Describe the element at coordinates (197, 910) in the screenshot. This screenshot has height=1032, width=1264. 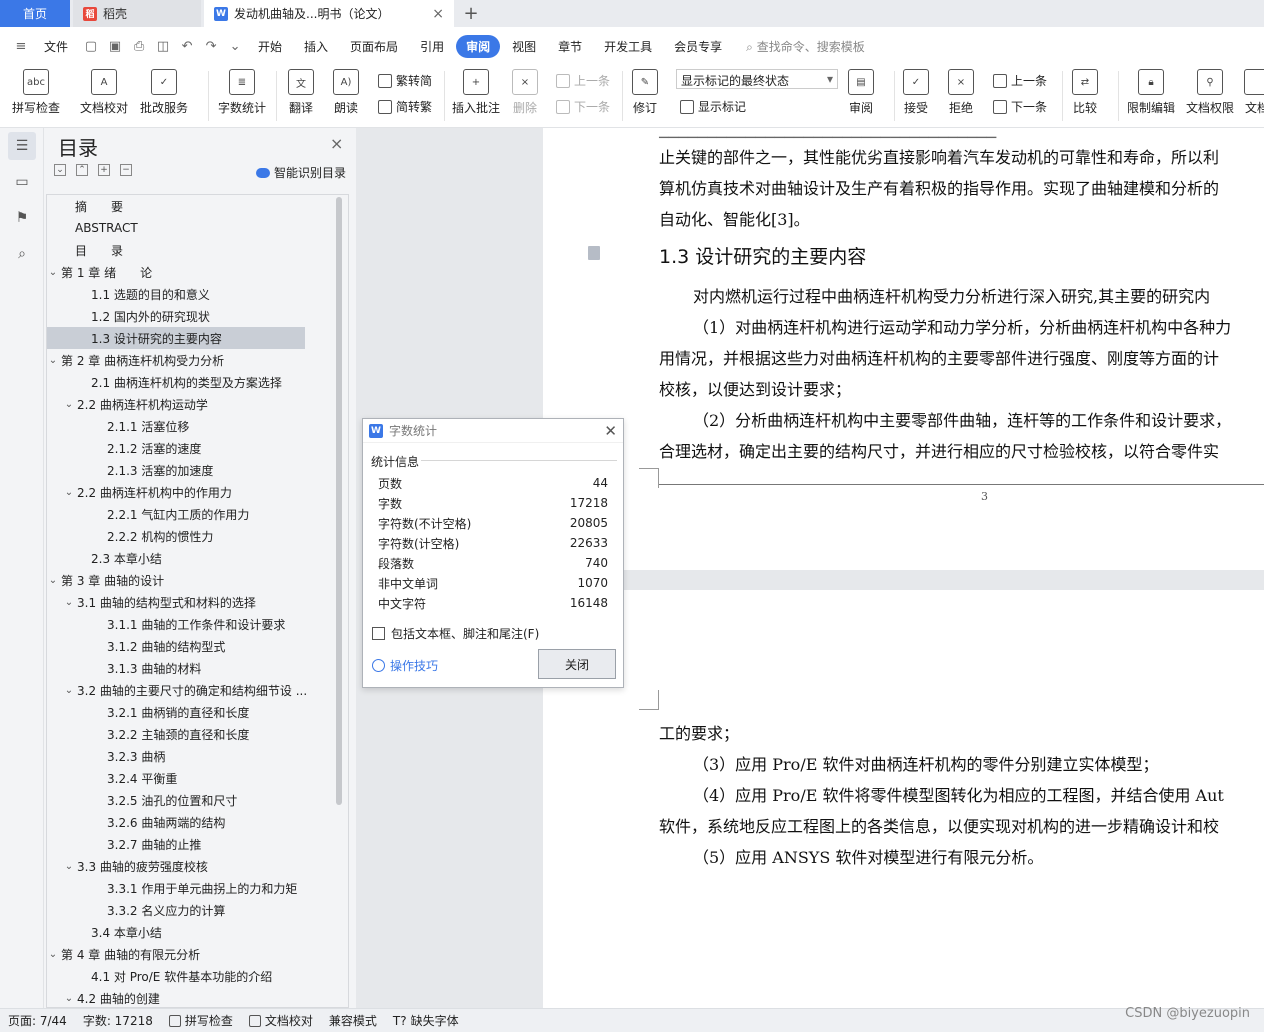
I see `toc-item: 3.3.2 名义应力的计算` at that location.